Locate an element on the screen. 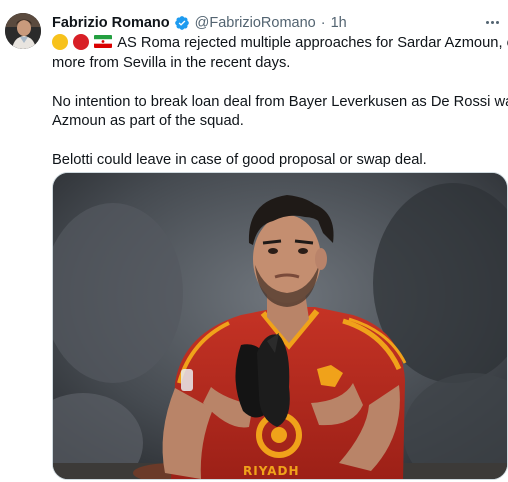 The height and width of the screenshot is (482, 508). more-options-icon is located at coordinates (492, 22).